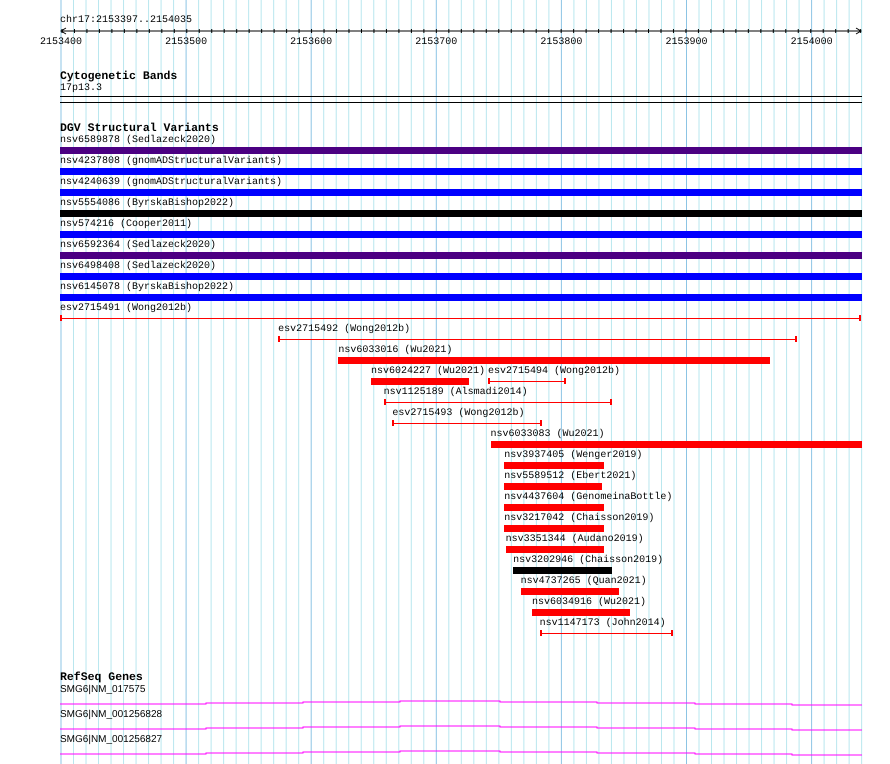  I want to click on track-title: Cytogenetic Bands, so click(119, 76).